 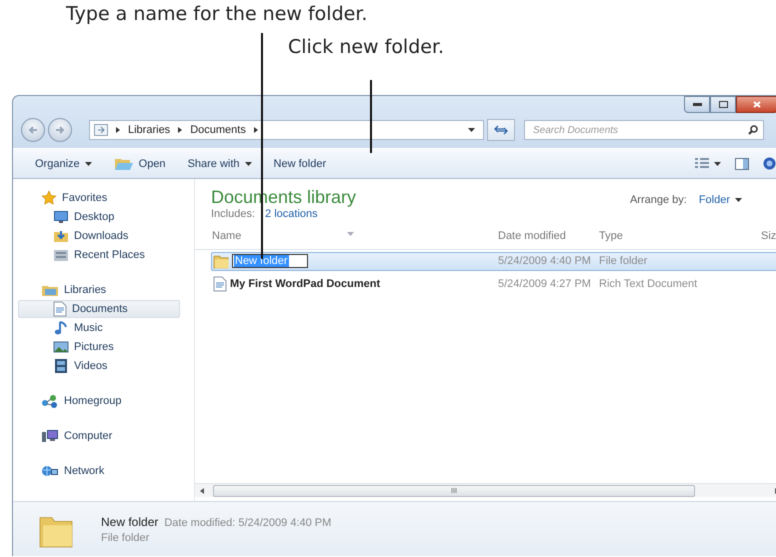 What do you see at coordinates (70, 401) in the screenshot?
I see `nav-item: Homegroup` at bounding box center [70, 401].